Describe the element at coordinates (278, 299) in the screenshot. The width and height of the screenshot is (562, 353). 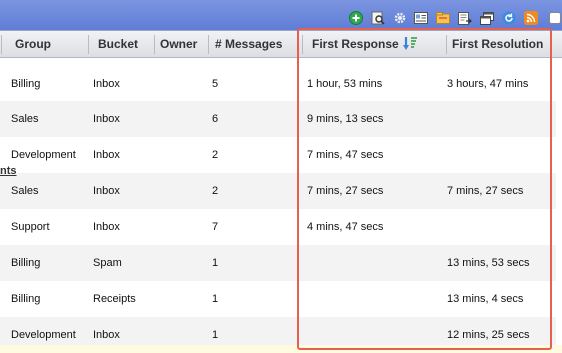
I see `table-row: Billing Receipts 1 13 mins, 4 secs` at that location.